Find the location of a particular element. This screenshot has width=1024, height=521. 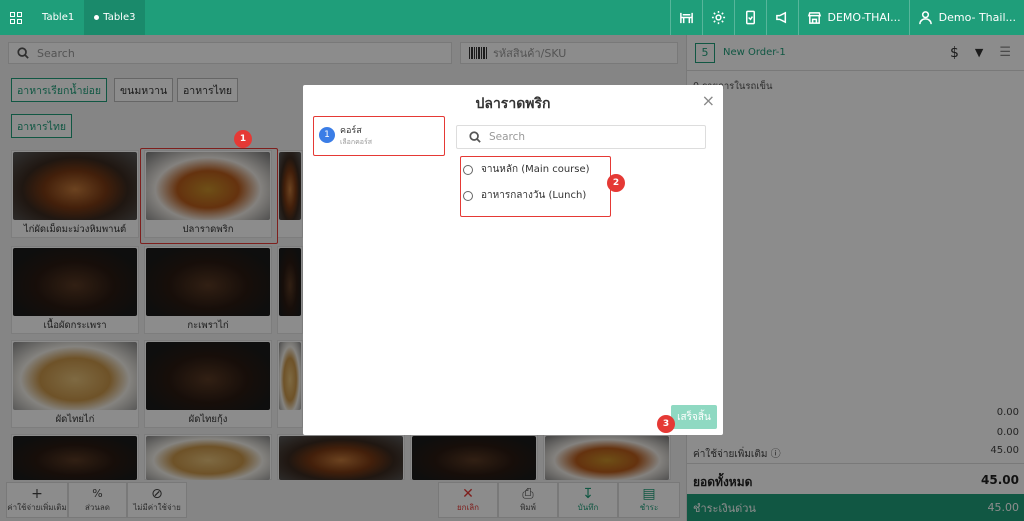

active-dot-icon is located at coordinates (97, 17).